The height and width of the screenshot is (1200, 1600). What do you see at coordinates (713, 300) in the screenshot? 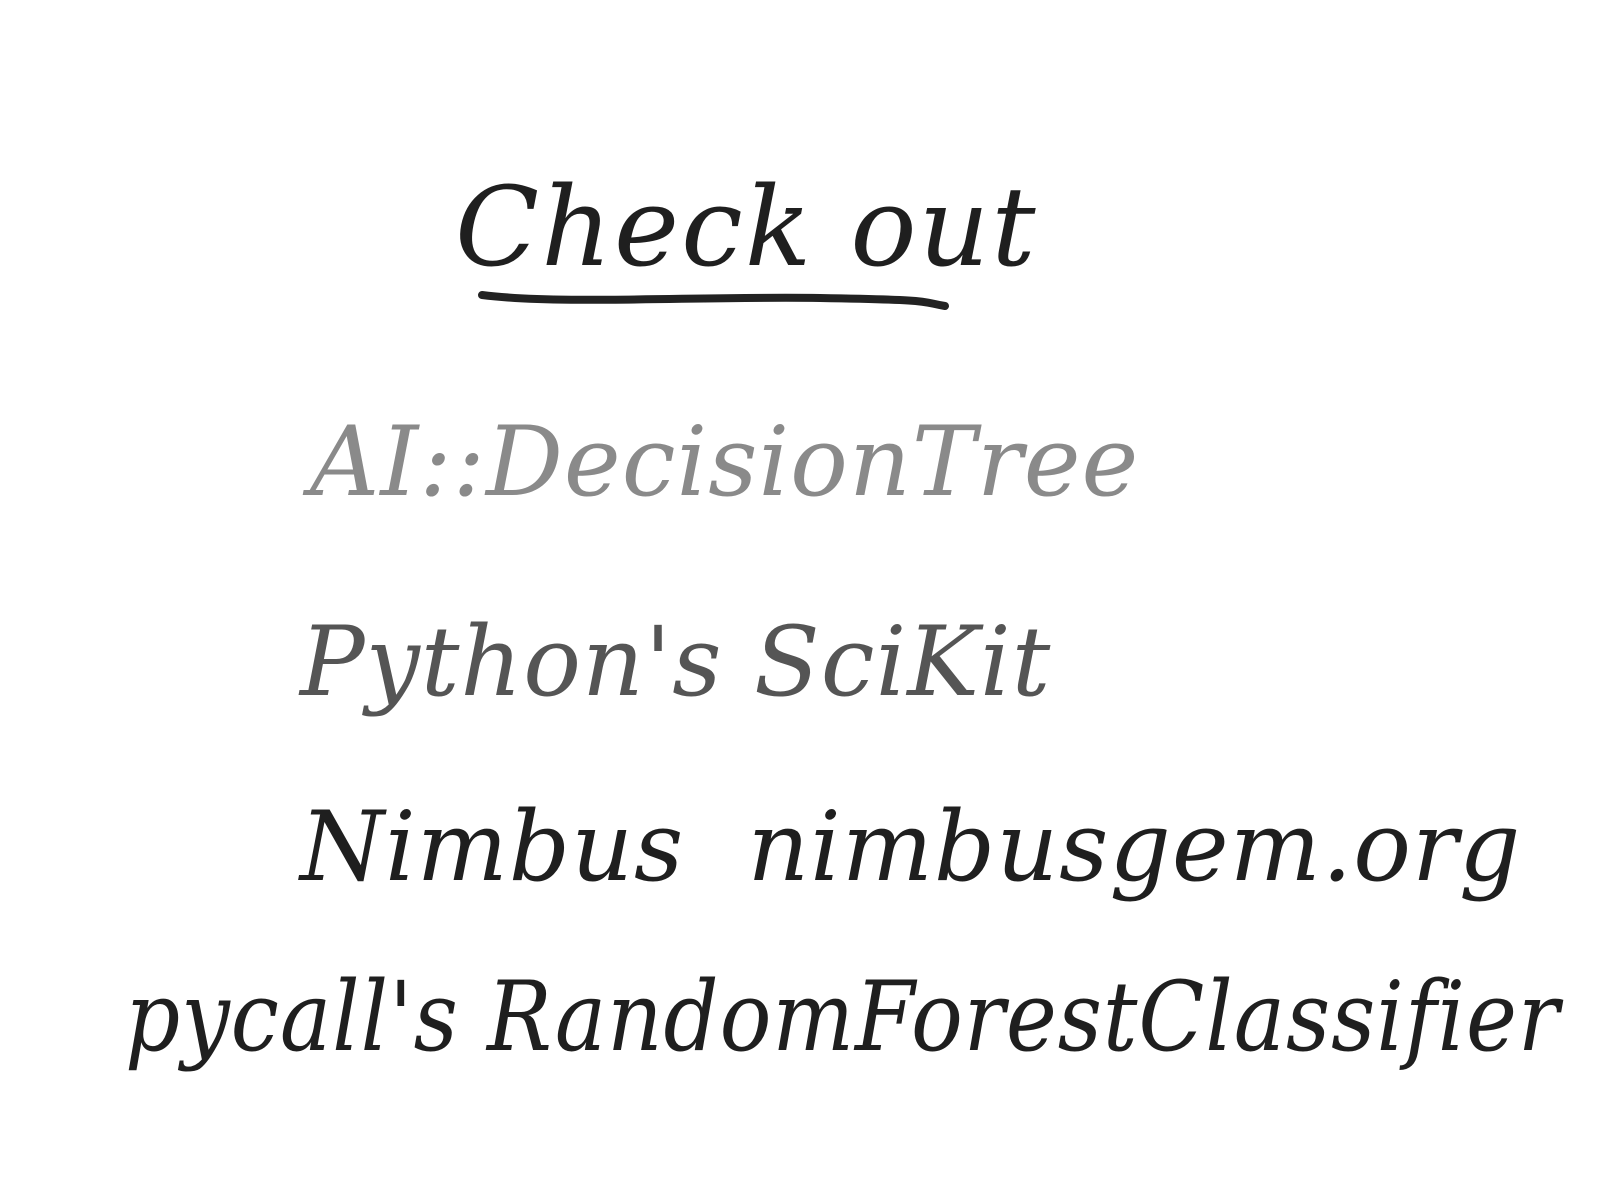
I see `title-underline` at bounding box center [713, 300].